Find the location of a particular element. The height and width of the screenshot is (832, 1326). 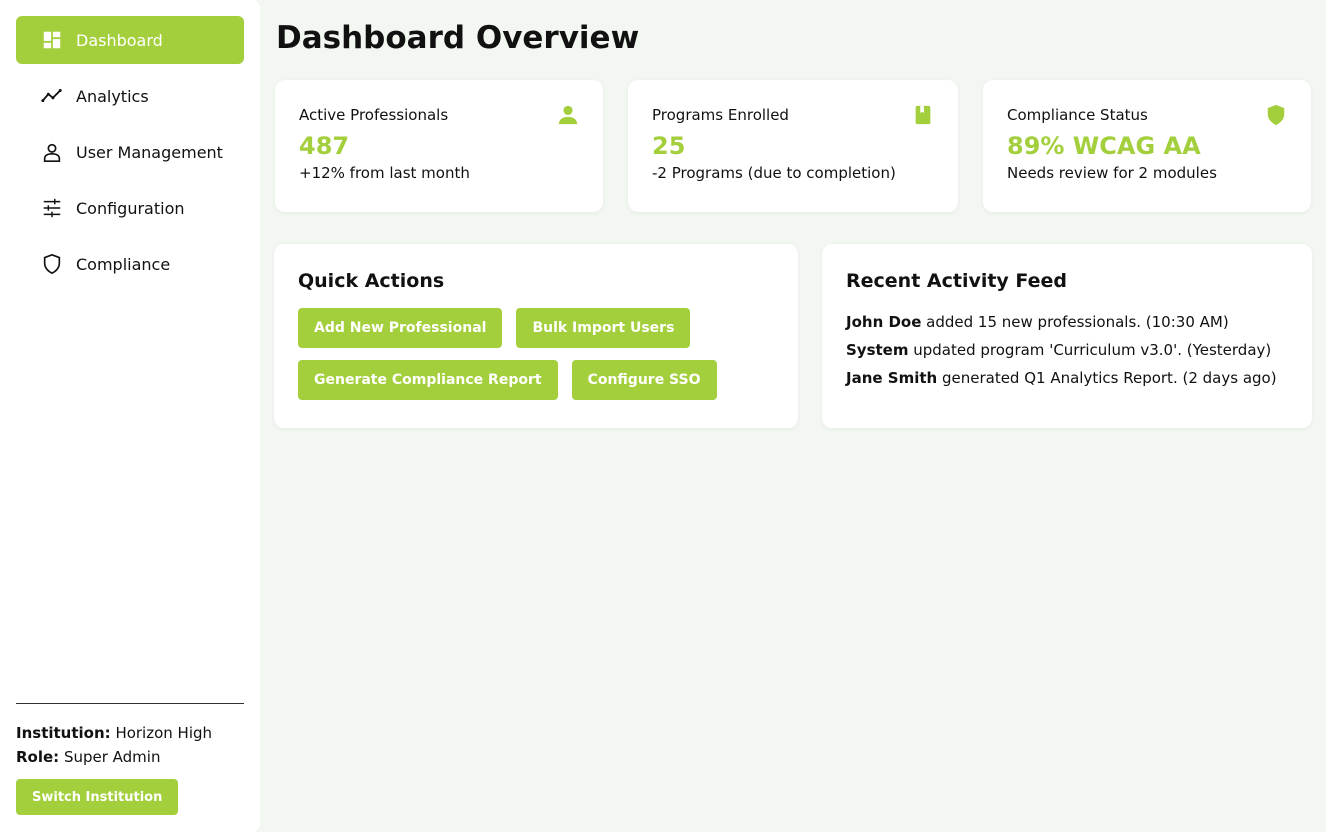

sidebar-item-user-management: User Management is located at coordinates (130, 152).